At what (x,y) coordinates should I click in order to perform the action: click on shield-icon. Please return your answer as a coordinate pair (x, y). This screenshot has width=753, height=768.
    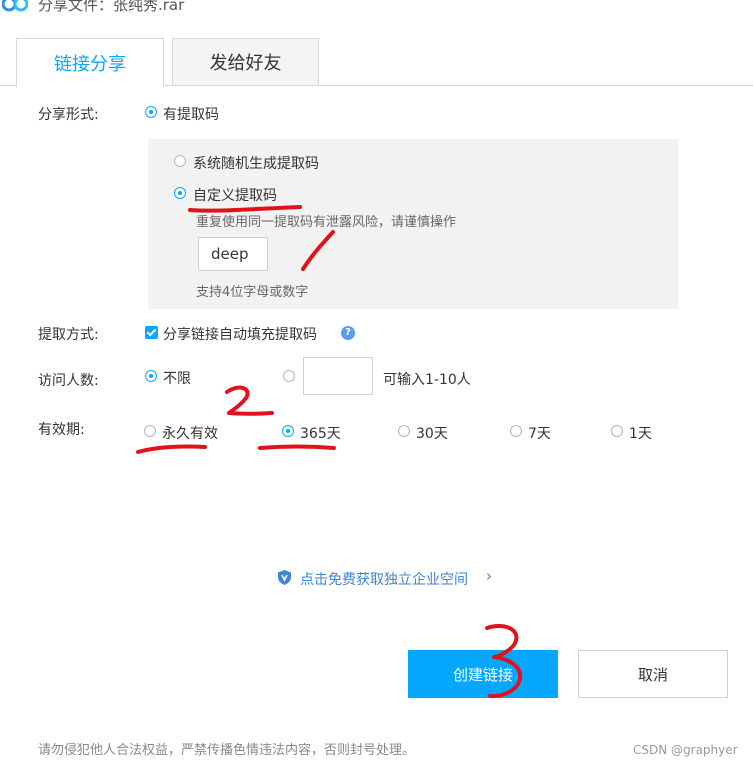
    Looking at the image, I should click on (284, 577).